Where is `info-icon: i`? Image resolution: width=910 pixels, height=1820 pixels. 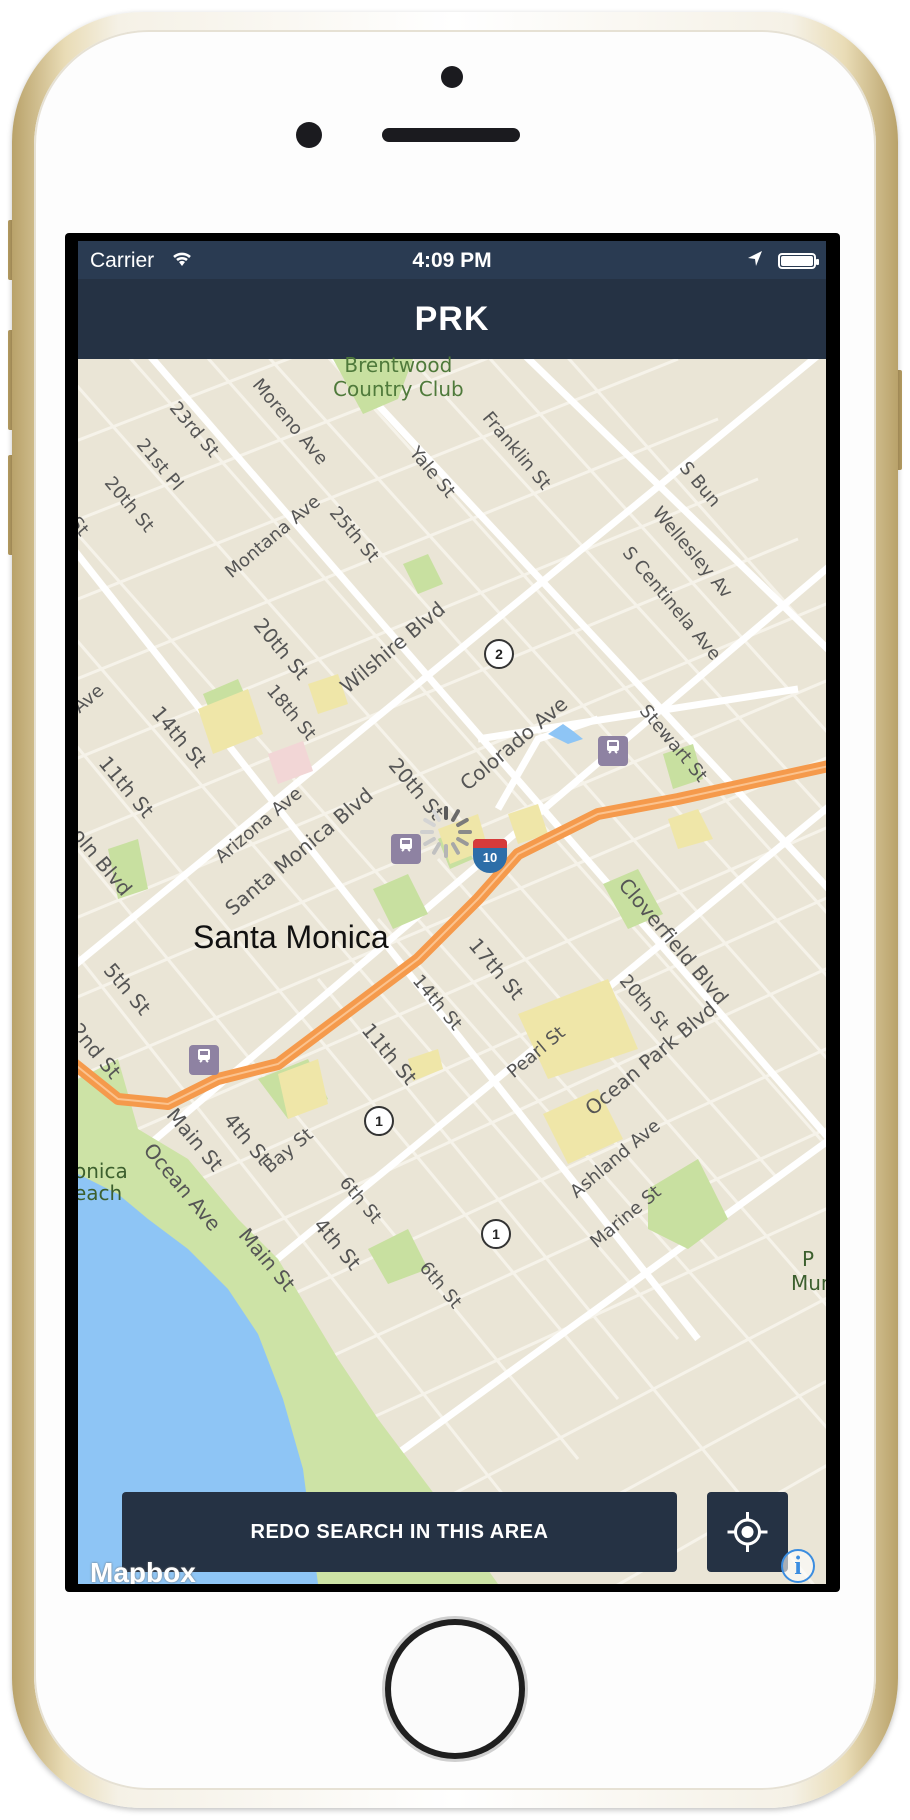
info-icon: i is located at coordinates (798, 1566).